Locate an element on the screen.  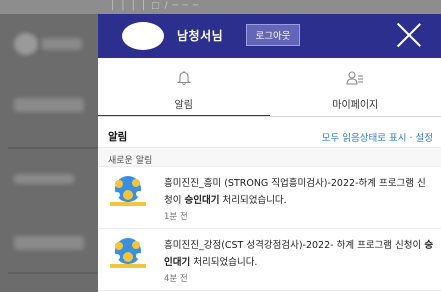
notifications-title: 알림 is located at coordinates (118, 137).